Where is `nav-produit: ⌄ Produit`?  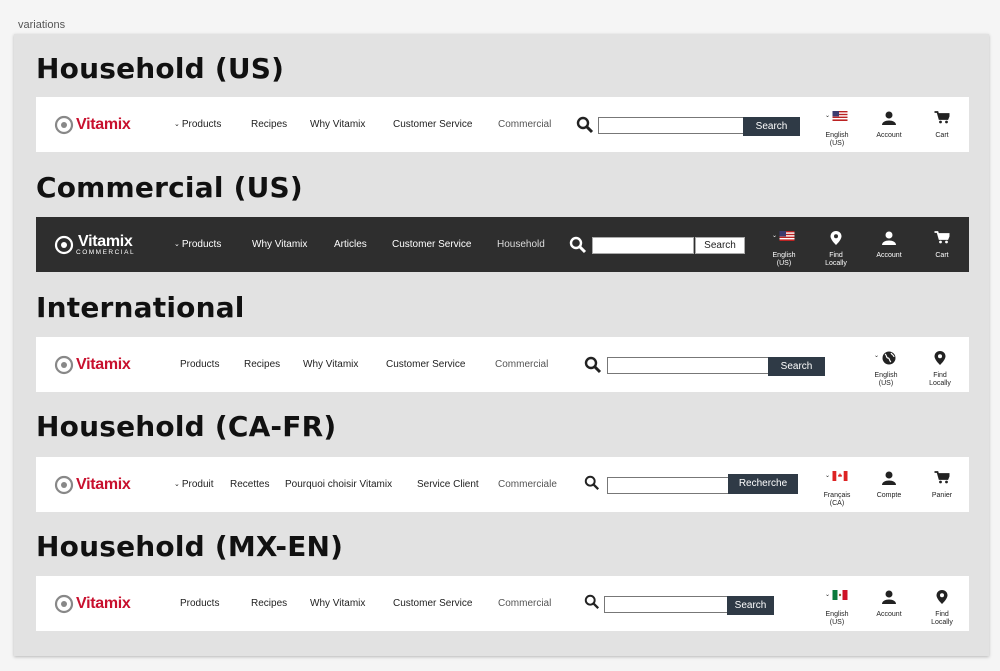
nav-produit: ⌄ Produit is located at coordinates (194, 484).